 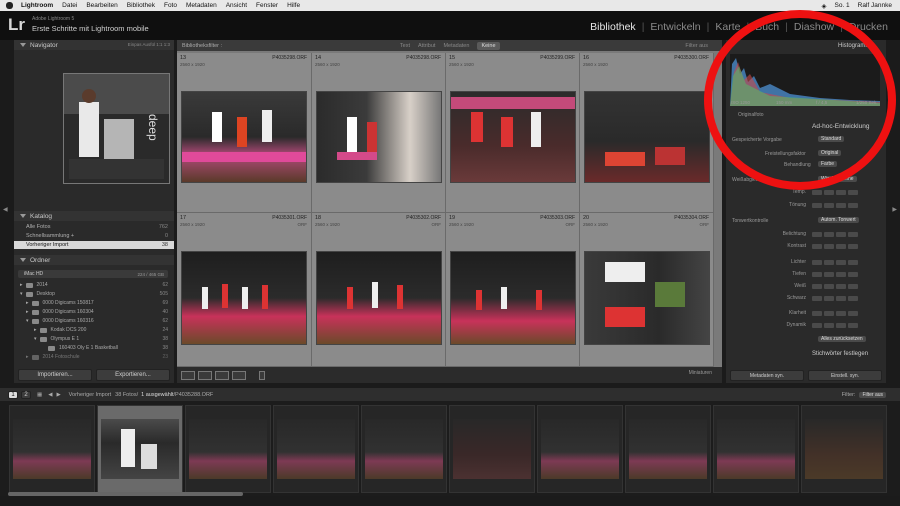 What do you see at coordinates (293, 5) in the screenshot?
I see `menu-hilfe: Hilfe` at bounding box center [293, 5].